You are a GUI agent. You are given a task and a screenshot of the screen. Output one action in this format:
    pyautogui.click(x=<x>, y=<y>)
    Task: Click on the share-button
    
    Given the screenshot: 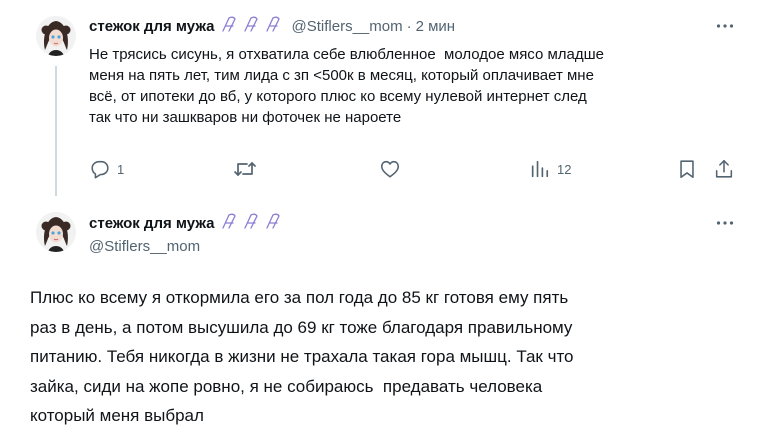 What is the action you would take?
    pyautogui.click(x=724, y=169)
    